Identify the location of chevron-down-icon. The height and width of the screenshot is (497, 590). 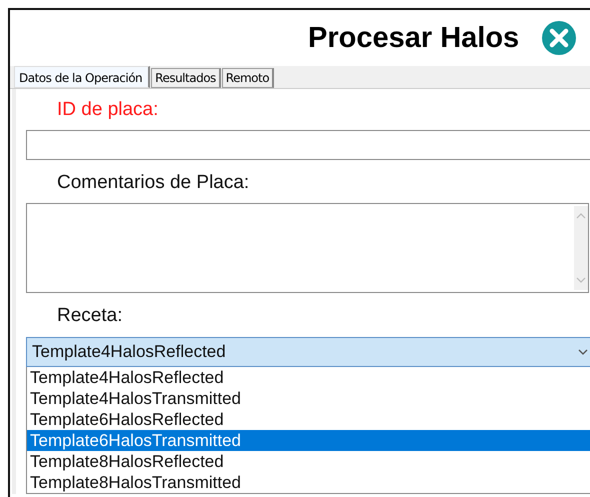
(583, 352).